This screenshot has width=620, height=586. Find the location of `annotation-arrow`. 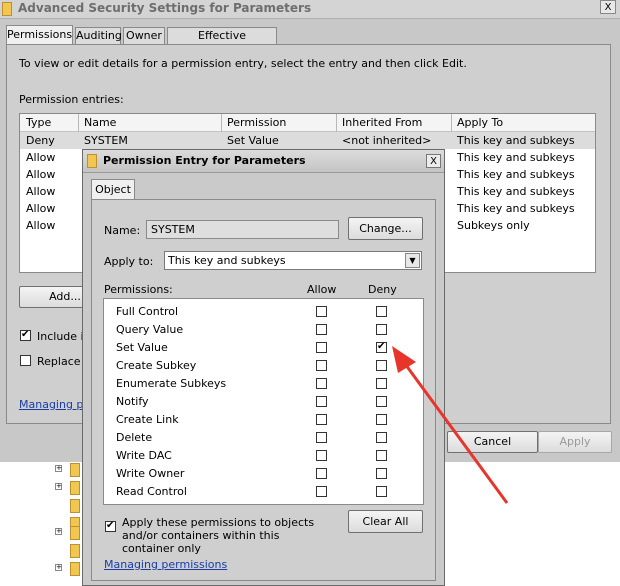

annotation-arrow is located at coordinates (450, 425).